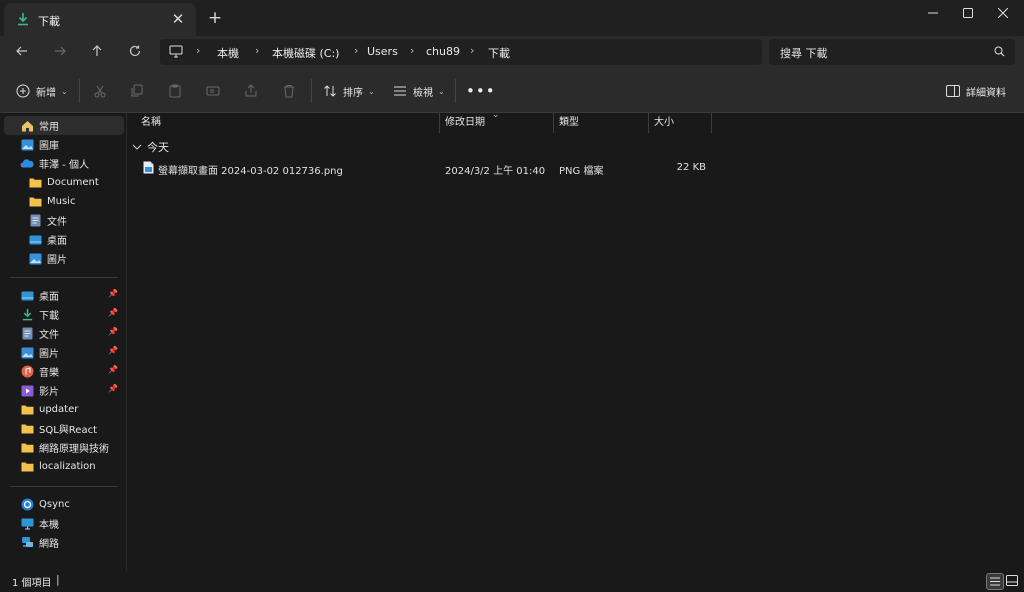 The width and height of the screenshot is (1024, 592). I want to click on plus-circle-icon, so click(23, 91).